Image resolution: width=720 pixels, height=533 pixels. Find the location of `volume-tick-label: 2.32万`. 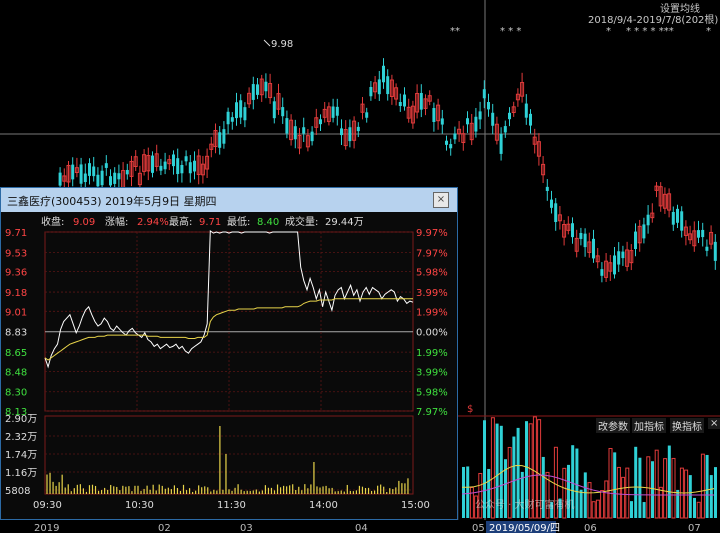

volume-tick-label: 2.32万 is located at coordinates (21, 437).